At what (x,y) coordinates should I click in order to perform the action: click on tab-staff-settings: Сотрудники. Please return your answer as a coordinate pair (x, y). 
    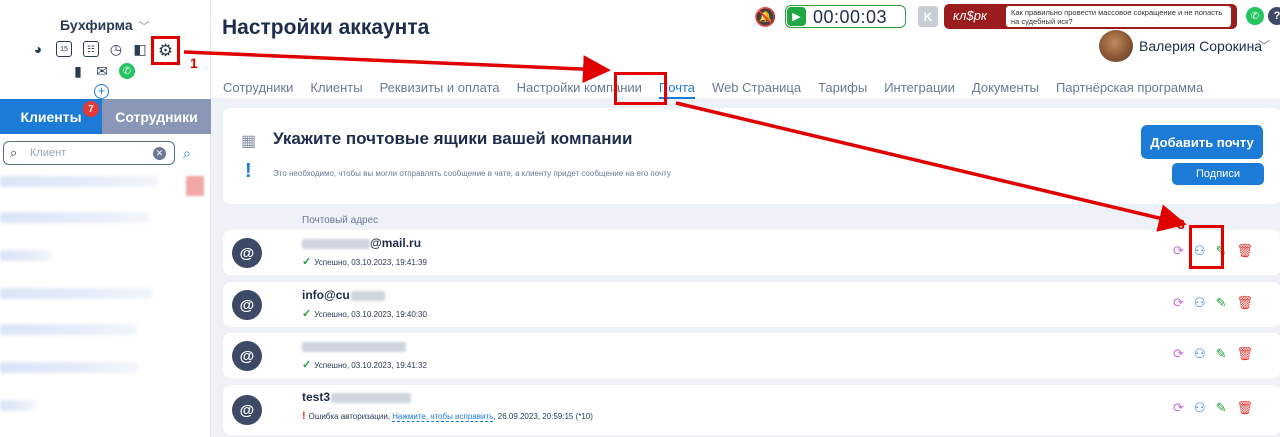
    Looking at the image, I should click on (258, 87).